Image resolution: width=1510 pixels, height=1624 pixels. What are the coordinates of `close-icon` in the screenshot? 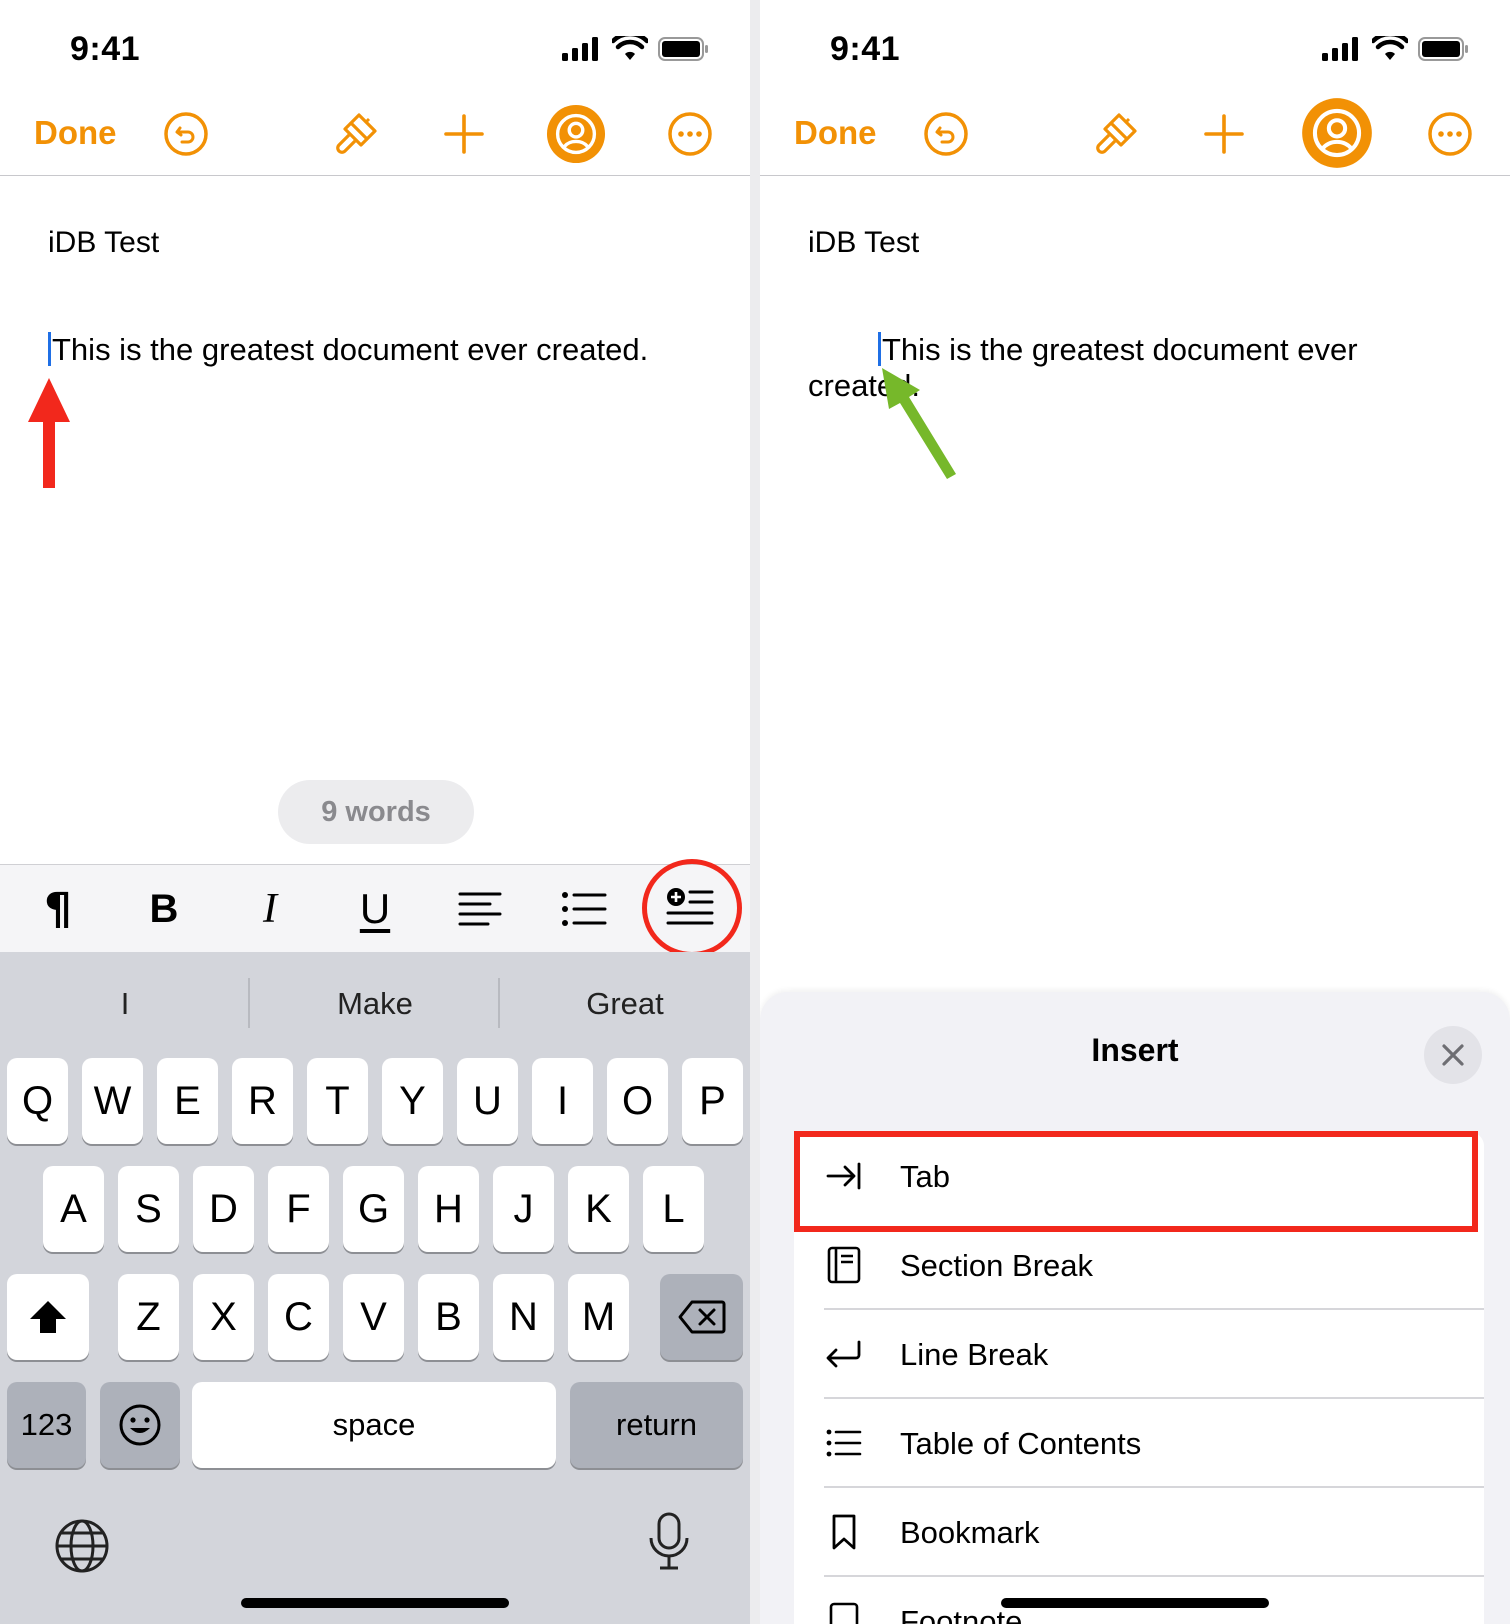 It's located at (1453, 1055).